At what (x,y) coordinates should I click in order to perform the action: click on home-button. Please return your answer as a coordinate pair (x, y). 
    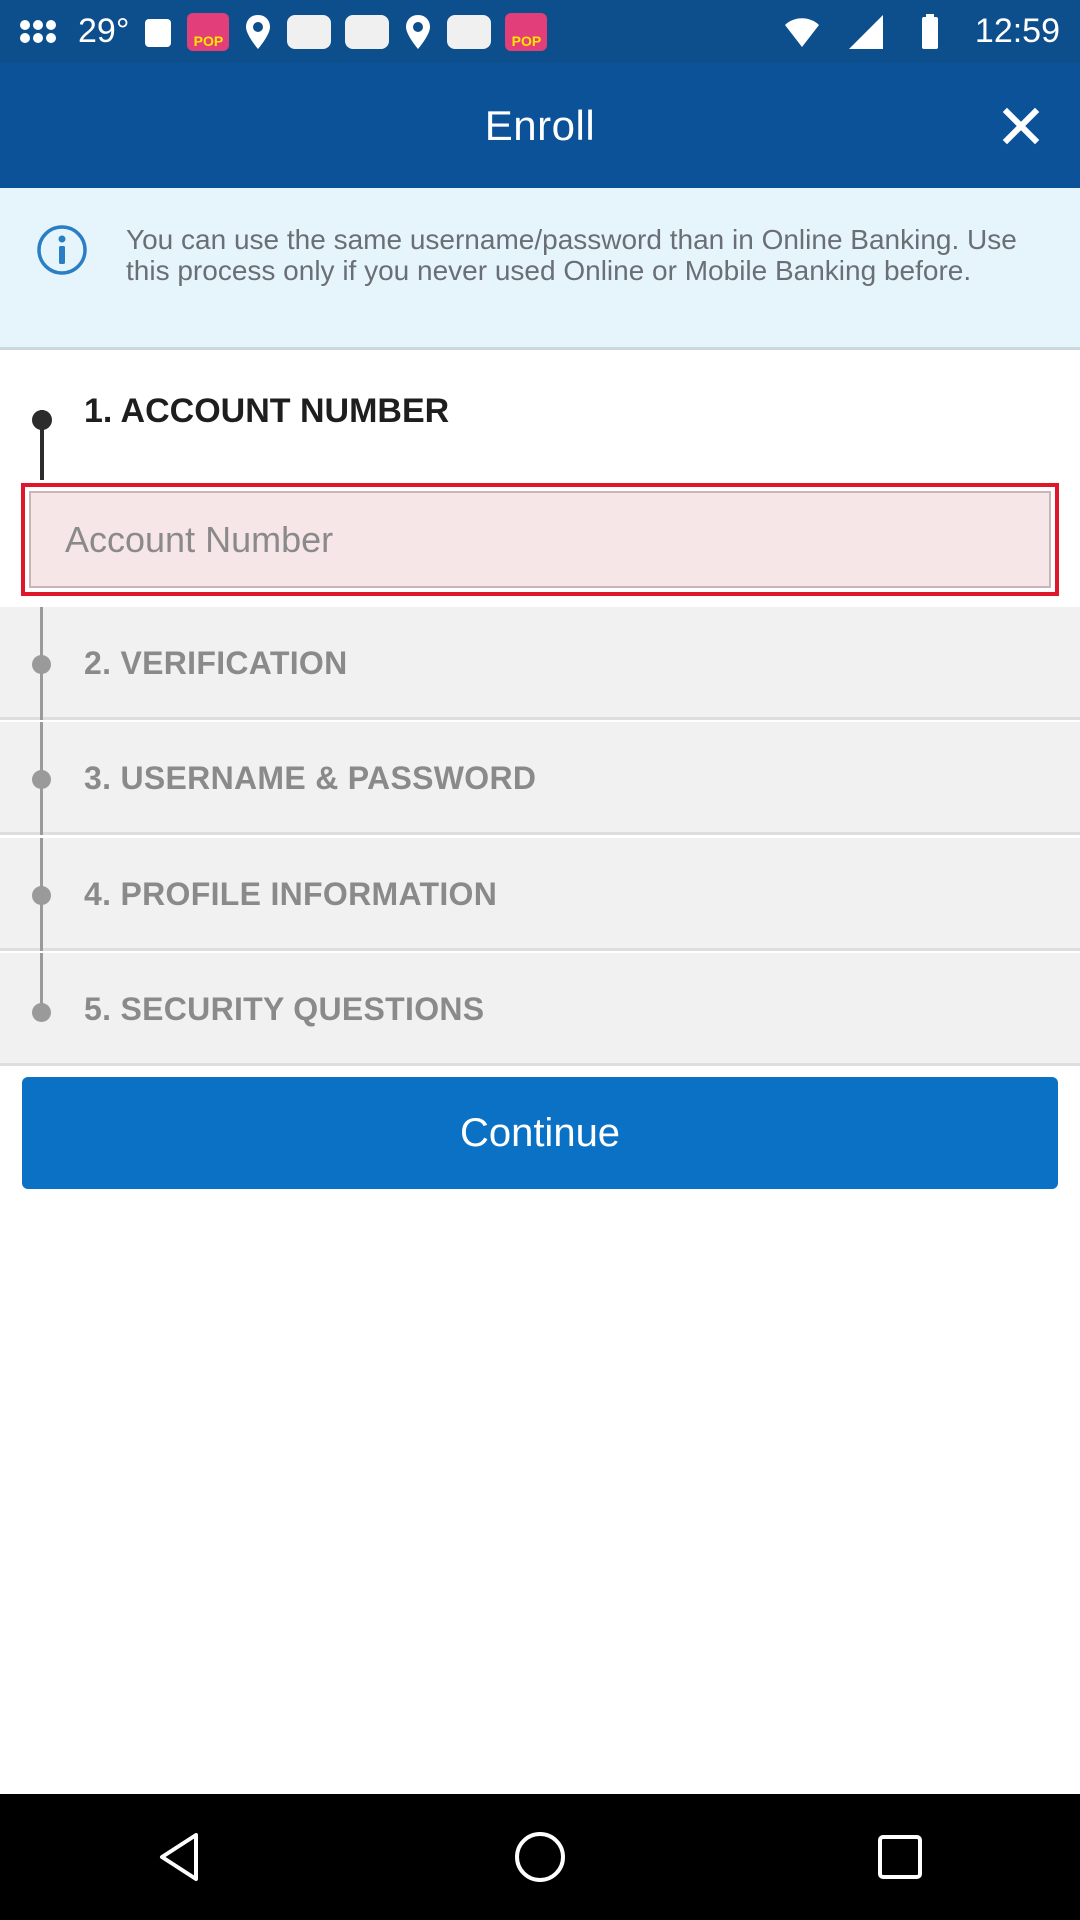
    Looking at the image, I should click on (540, 1857).